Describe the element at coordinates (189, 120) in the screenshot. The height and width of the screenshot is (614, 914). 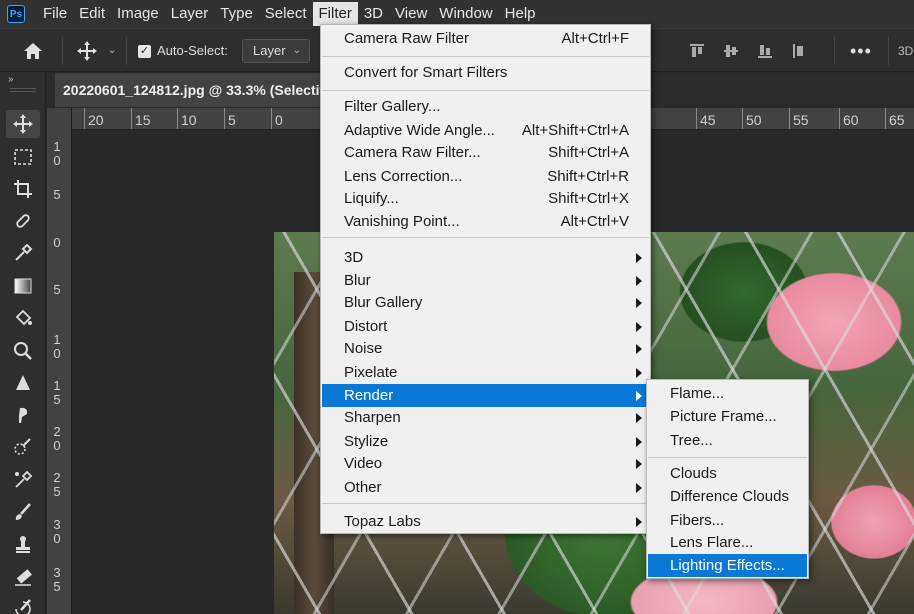
I see `ruler-label: 10` at that location.